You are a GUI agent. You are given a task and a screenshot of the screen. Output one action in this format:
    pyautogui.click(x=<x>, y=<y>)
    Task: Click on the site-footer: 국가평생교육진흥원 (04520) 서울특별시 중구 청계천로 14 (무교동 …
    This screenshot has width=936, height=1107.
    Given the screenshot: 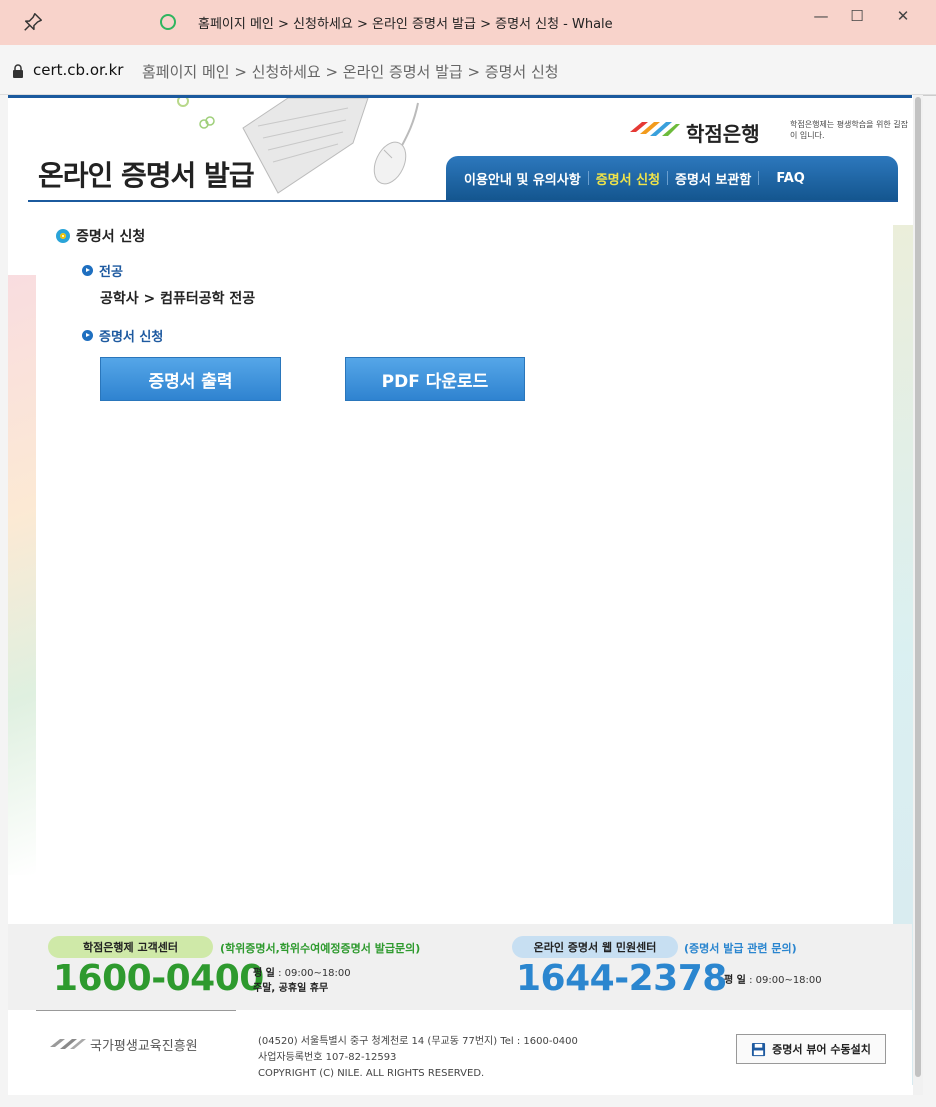 What is the action you would take?
    pyautogui.click(x=460, y=1052)
    